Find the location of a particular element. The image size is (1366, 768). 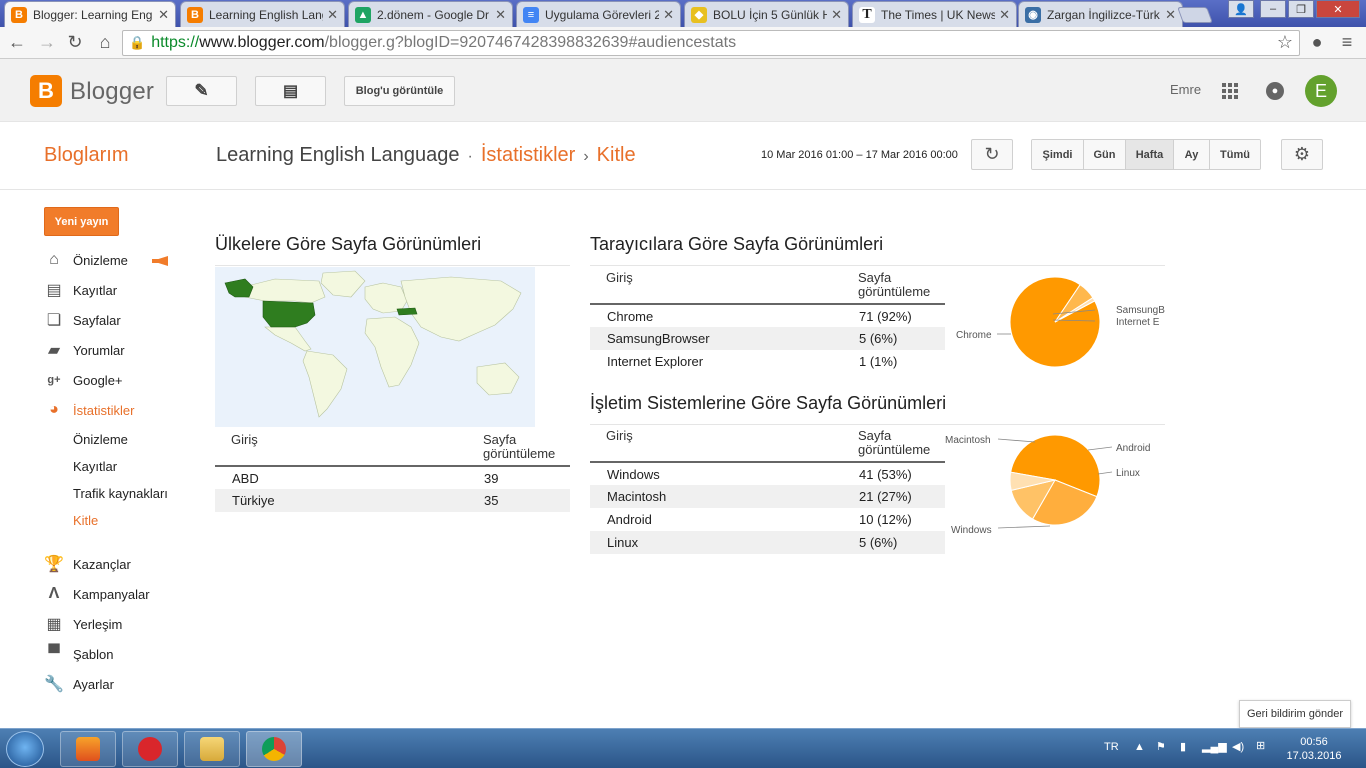

maximize-button: ❐ is located at coordinates (1301, 9).